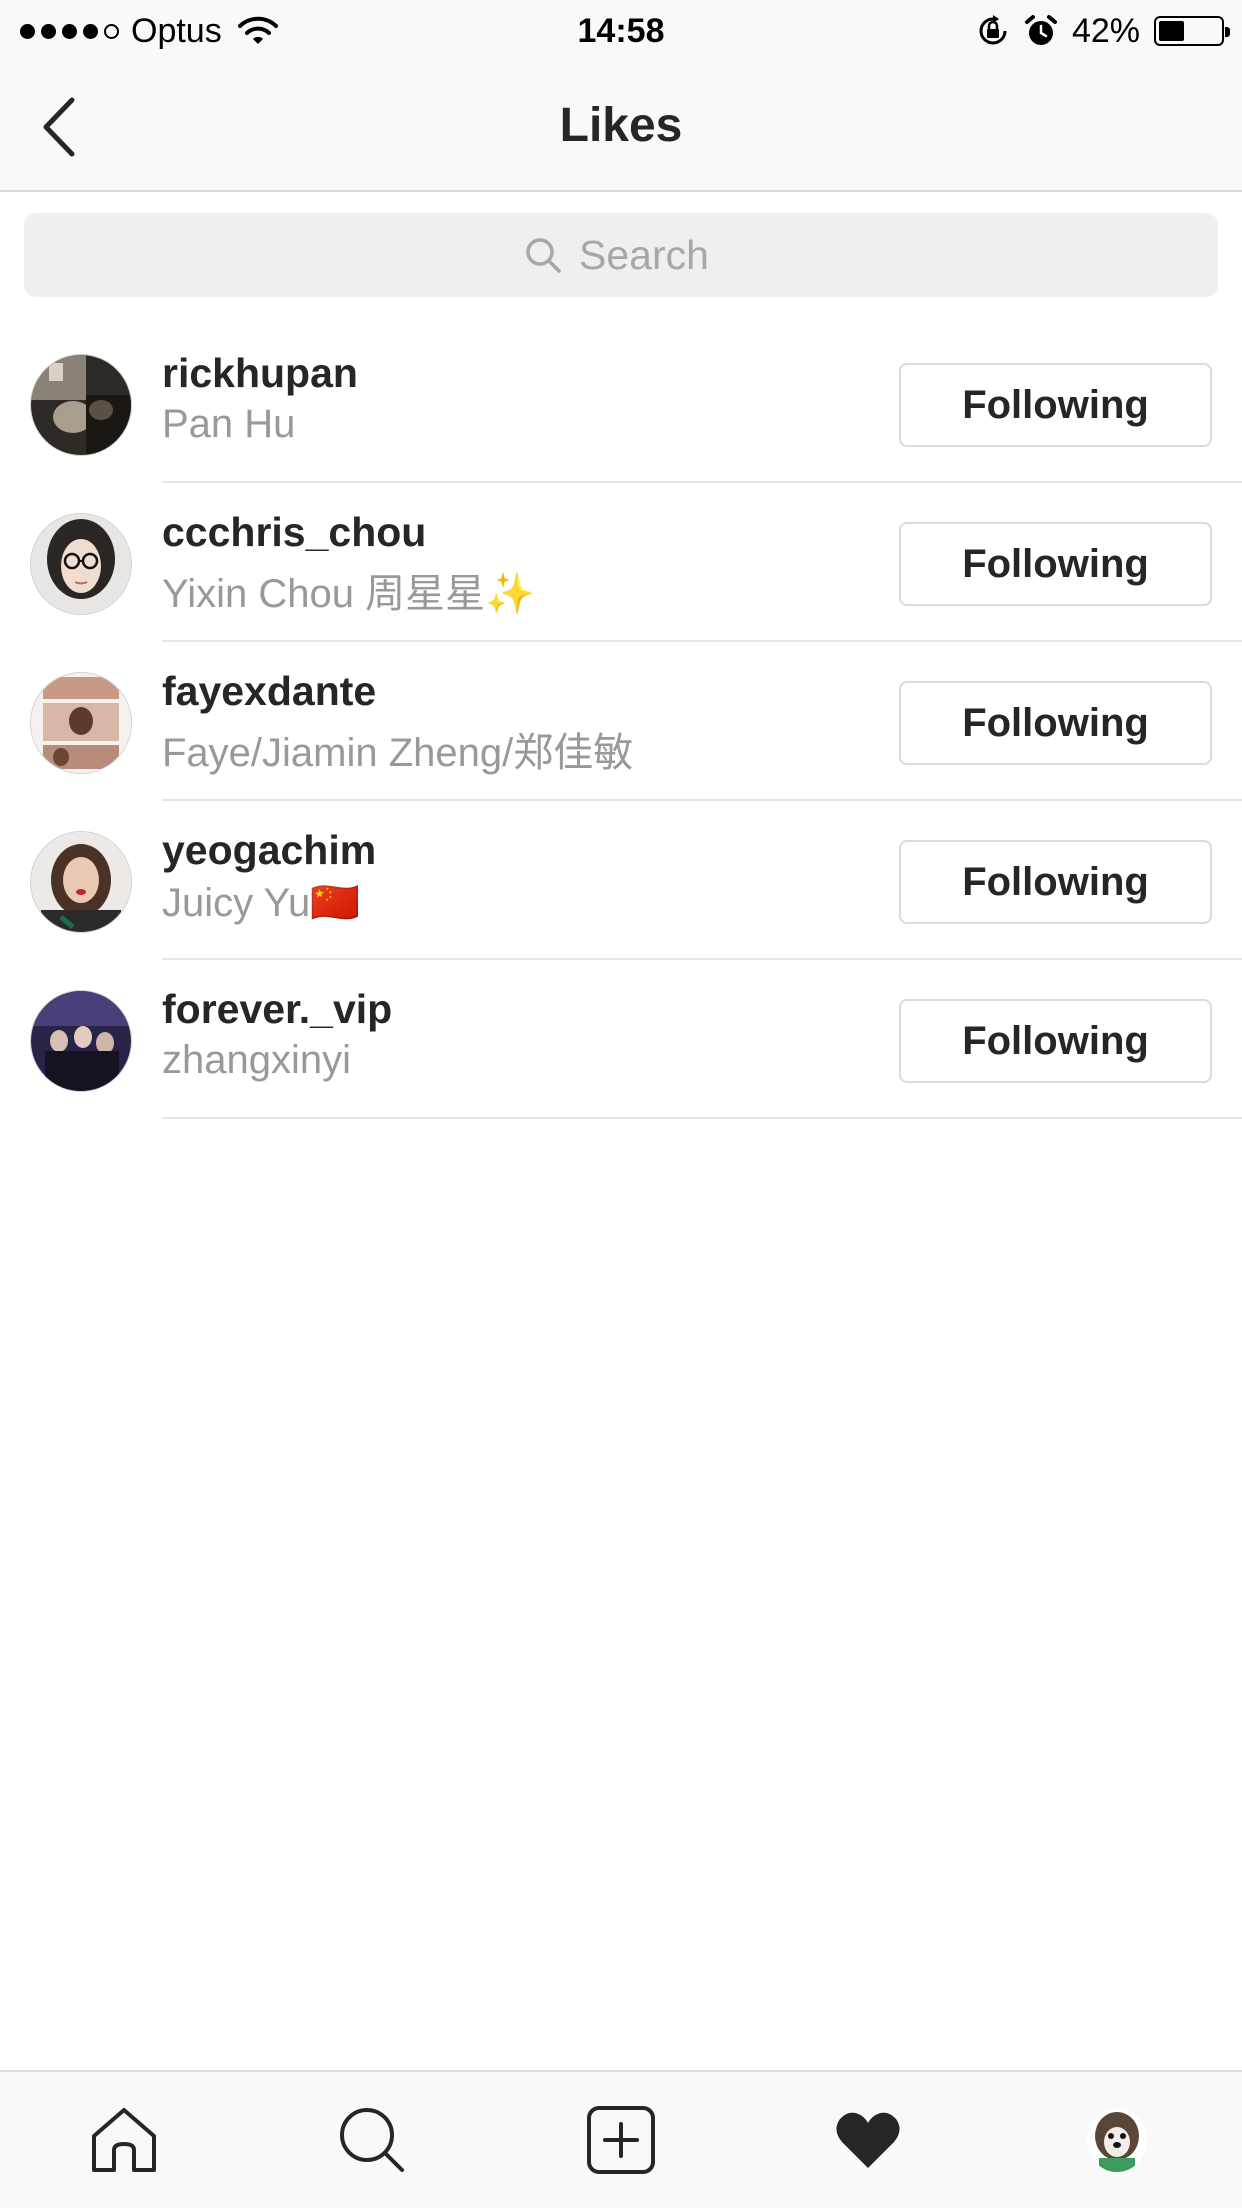 The height and width of the screenshot is (2208, 1242). I want to click on alarm-icon, so click(1040, 30).